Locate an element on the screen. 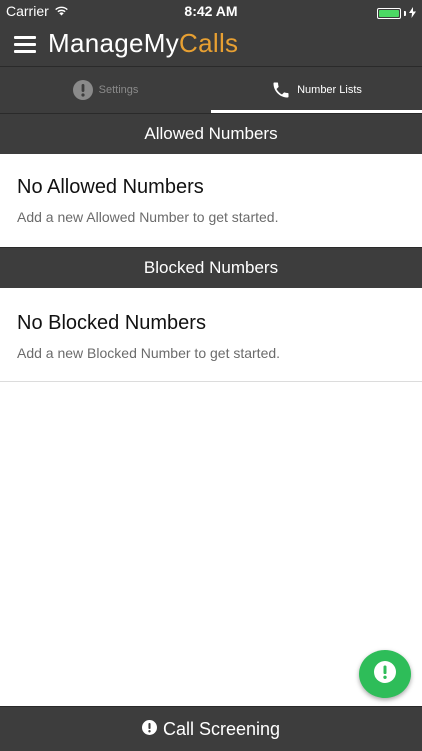  tab-bar: Settings Number Lists is located at coordinates (211, 90).